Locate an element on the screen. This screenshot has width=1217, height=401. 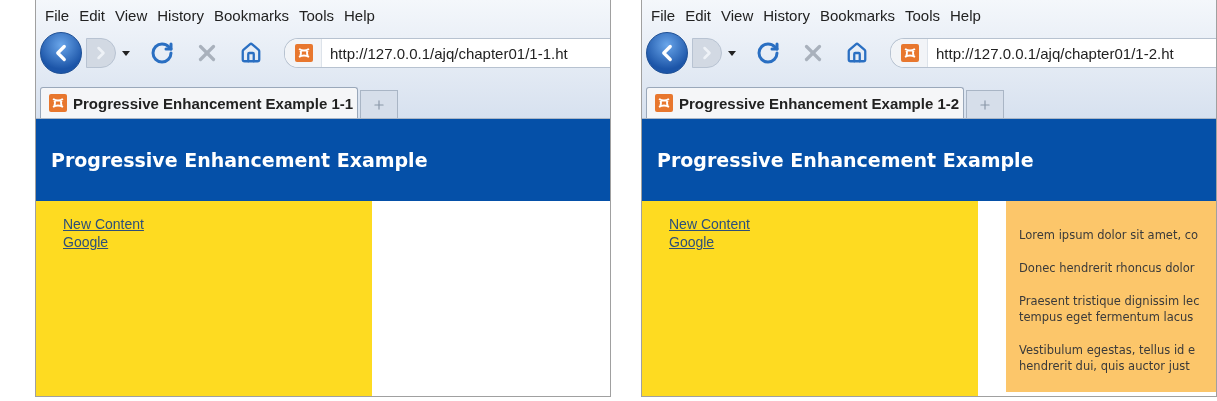
paragraph: Vestibulum egestas, tellus id e hendrerit dui, quis auctor just is located at coordinates (1108, 358).